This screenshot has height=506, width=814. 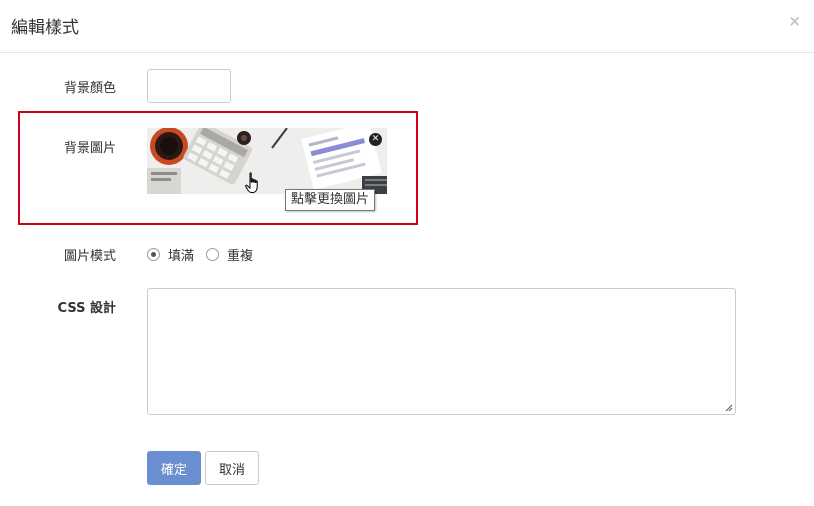 I want to click on image-mode-radio-group: 填滿 重複, so click(x=206, y=254).